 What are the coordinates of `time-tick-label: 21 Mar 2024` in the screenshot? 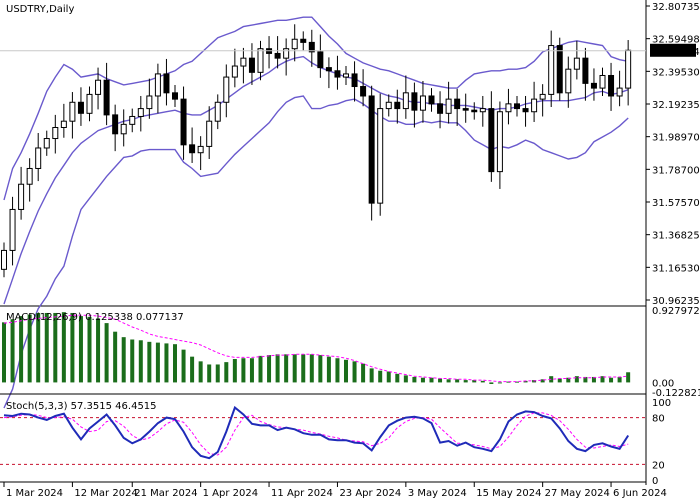 It's located at (165, 493).